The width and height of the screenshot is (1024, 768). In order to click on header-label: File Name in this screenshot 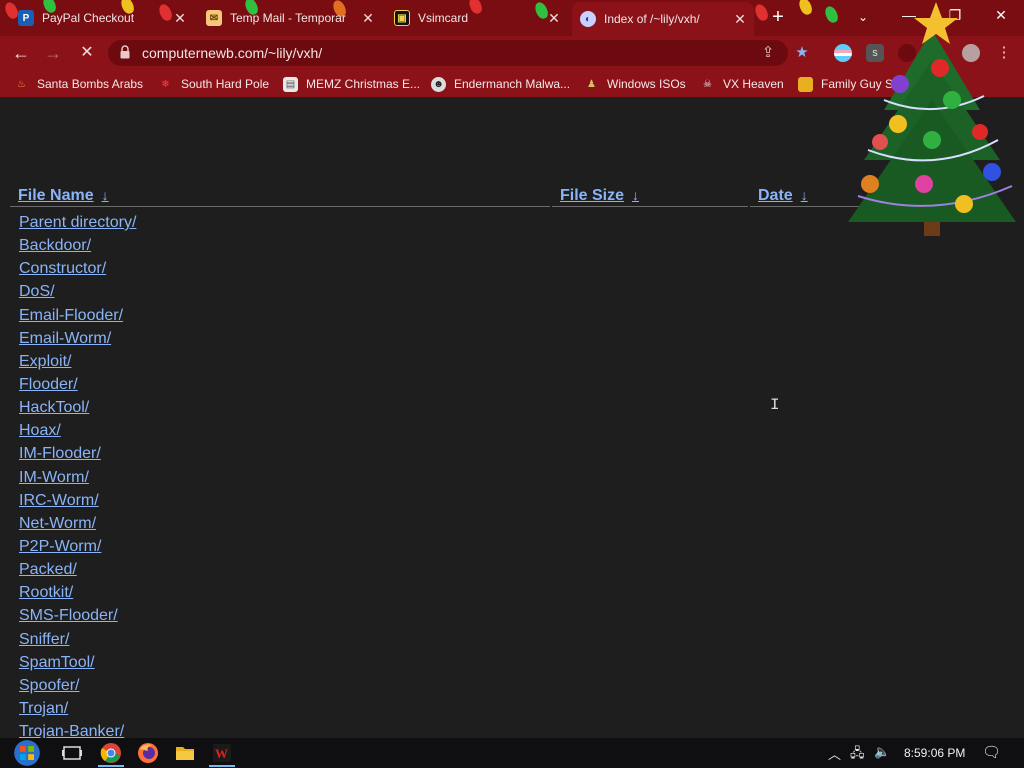, I will do `click(56, 195)`.